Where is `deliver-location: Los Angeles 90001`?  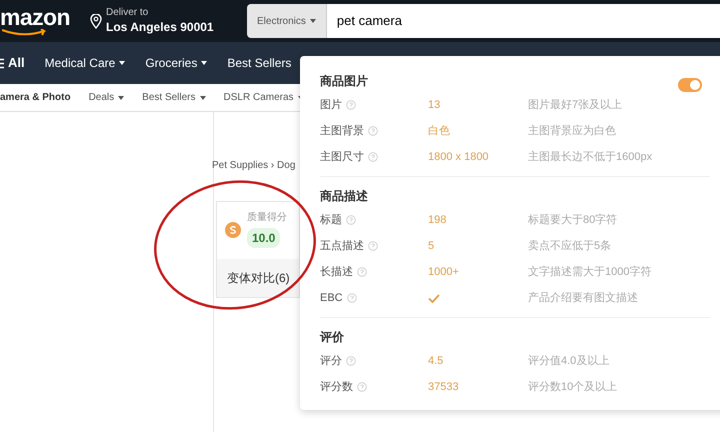
deliver-location: Los Angeles 90001 is located at coordinates (160, 27).